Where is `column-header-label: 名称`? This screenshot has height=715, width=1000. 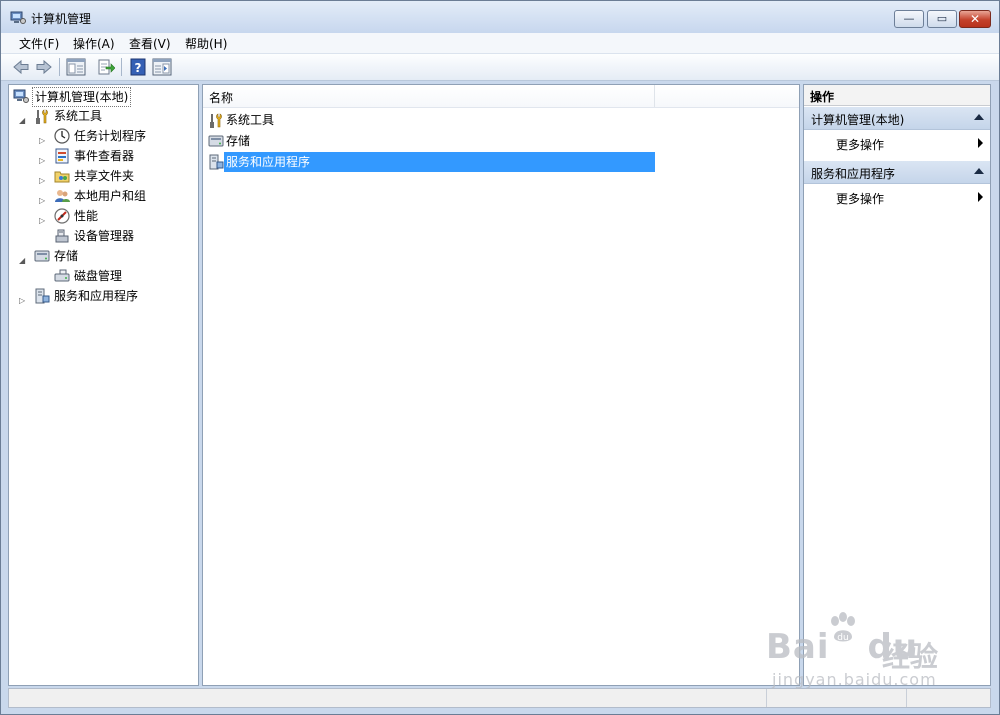
column-header-label: 名称 is located at coordinates (221, 98).